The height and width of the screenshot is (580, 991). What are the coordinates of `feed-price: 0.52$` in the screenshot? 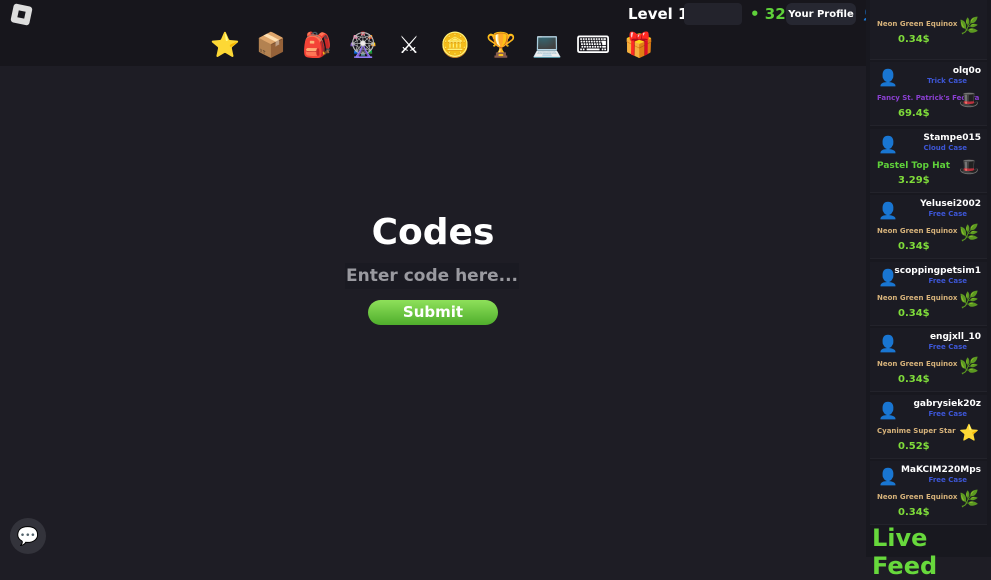 It's located at (914, 446).